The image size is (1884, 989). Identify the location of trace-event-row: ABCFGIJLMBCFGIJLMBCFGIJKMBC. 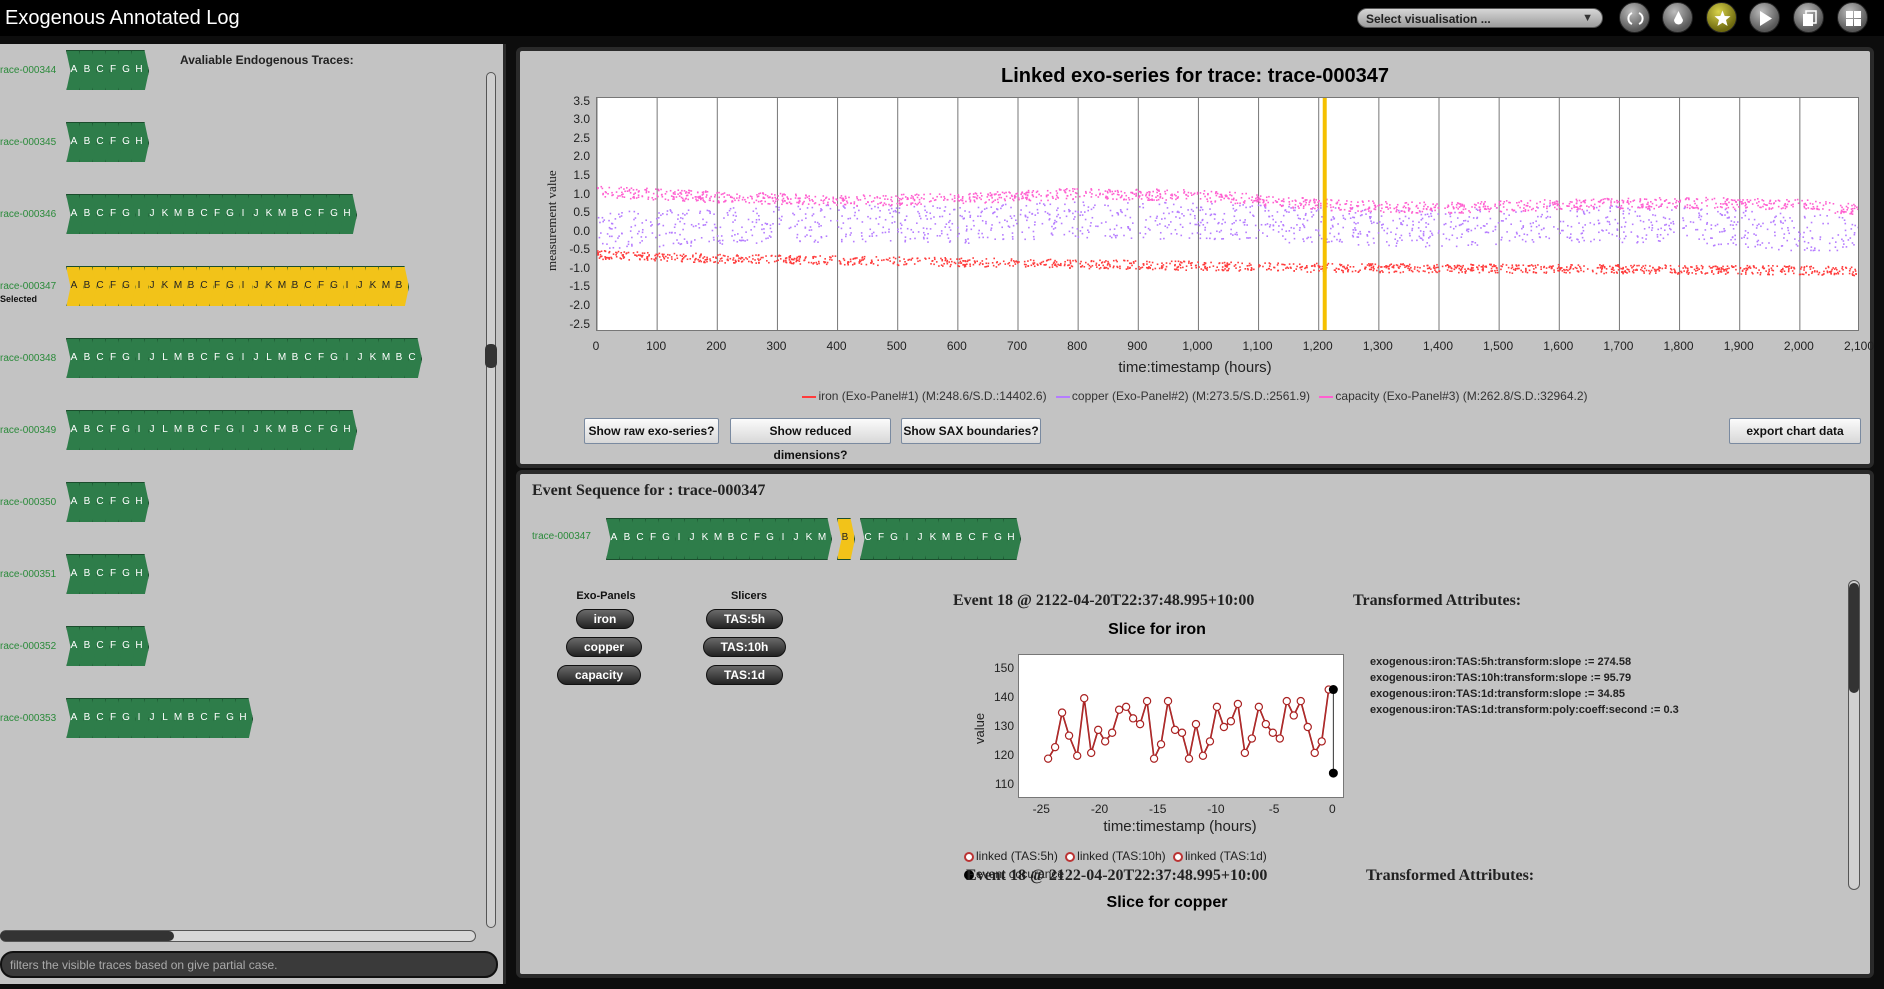
(273, 358).